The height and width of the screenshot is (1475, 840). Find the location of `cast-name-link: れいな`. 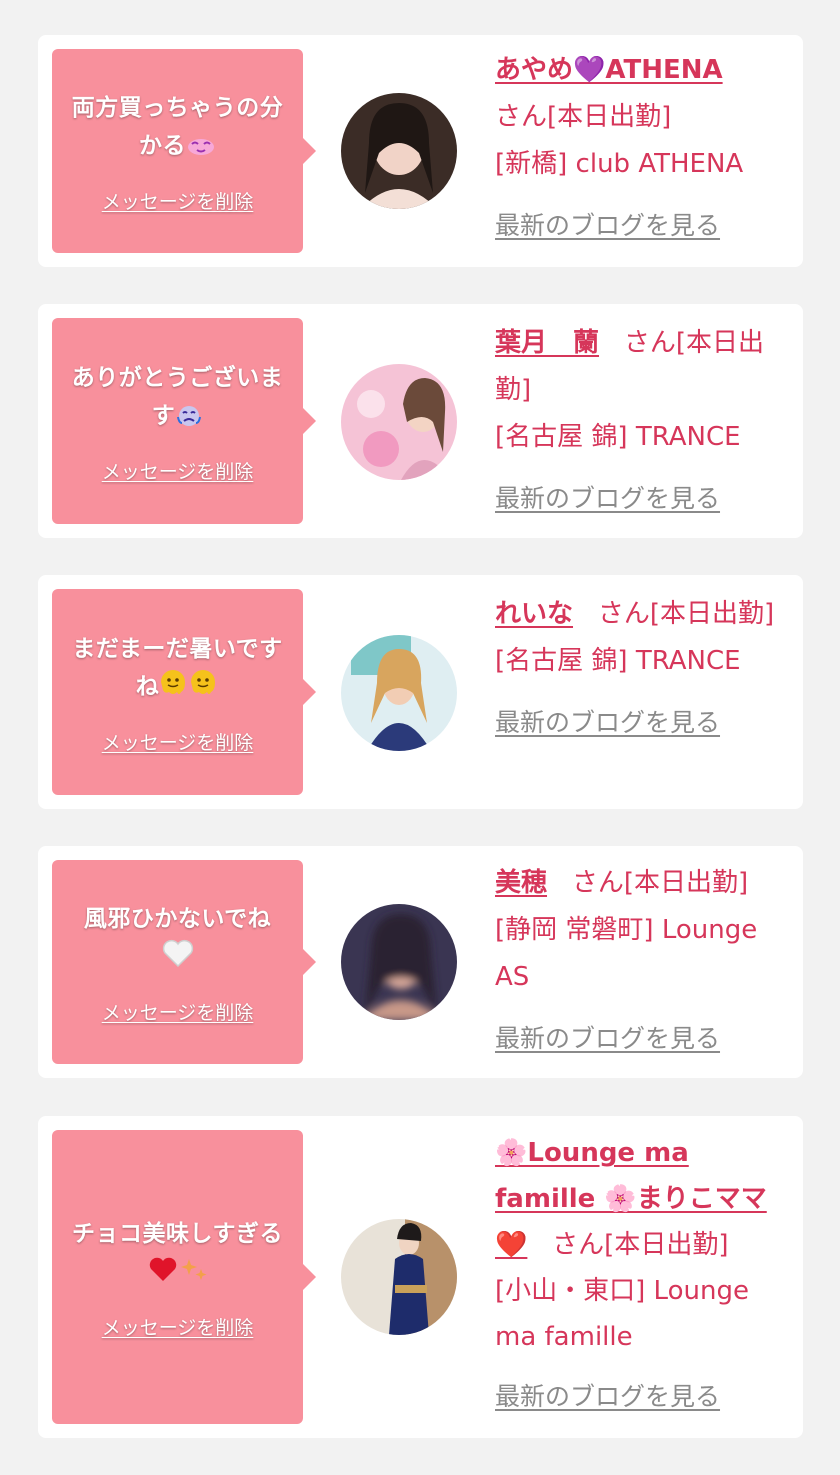

cast-name-link: れいな is located at coordinates (534, 614).